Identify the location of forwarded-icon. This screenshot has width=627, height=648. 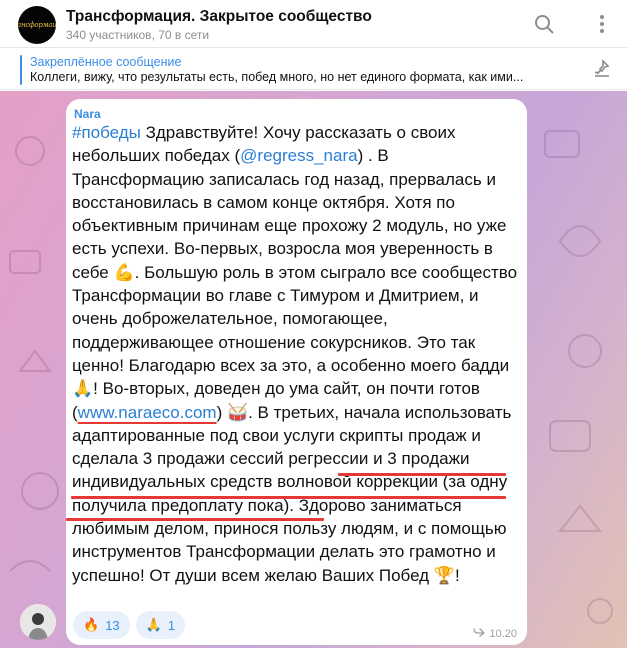
(479, 633).